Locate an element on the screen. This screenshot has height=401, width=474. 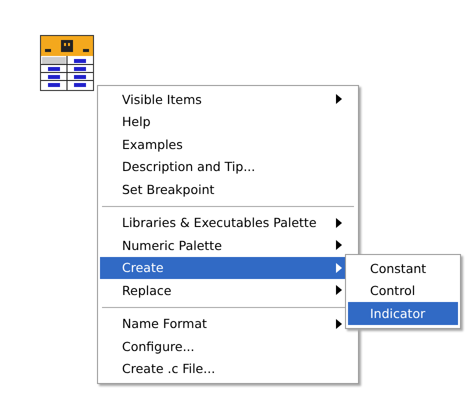
cluster-node-icon is located at coordinates (67, 63).